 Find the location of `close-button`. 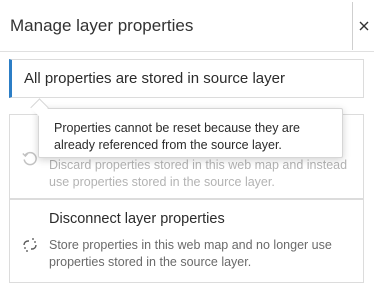

close-button is located at coordinates (363, 26).